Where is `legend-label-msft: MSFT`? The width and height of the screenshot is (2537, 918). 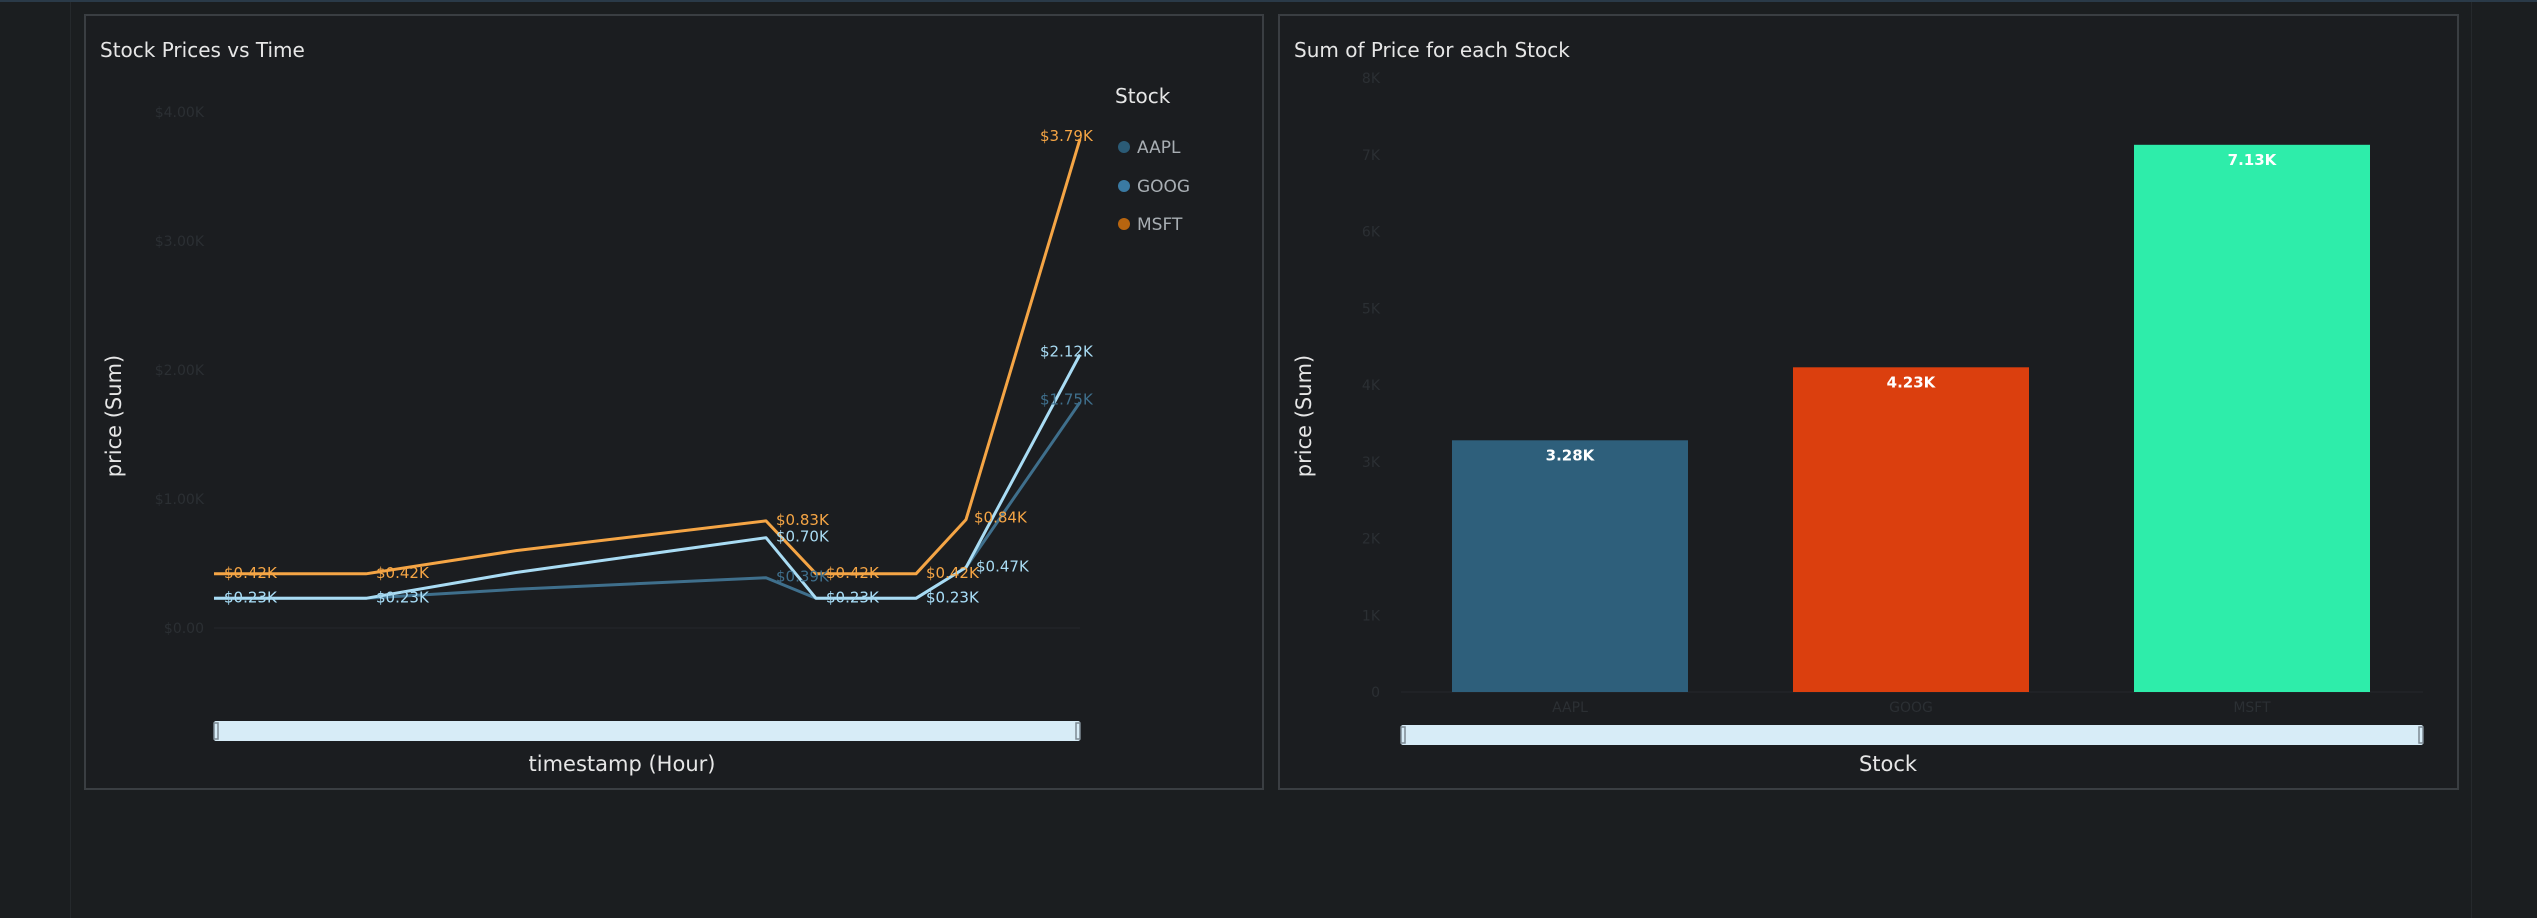
legend-label-msft: MSFT is located at coordinates (1160, 225).